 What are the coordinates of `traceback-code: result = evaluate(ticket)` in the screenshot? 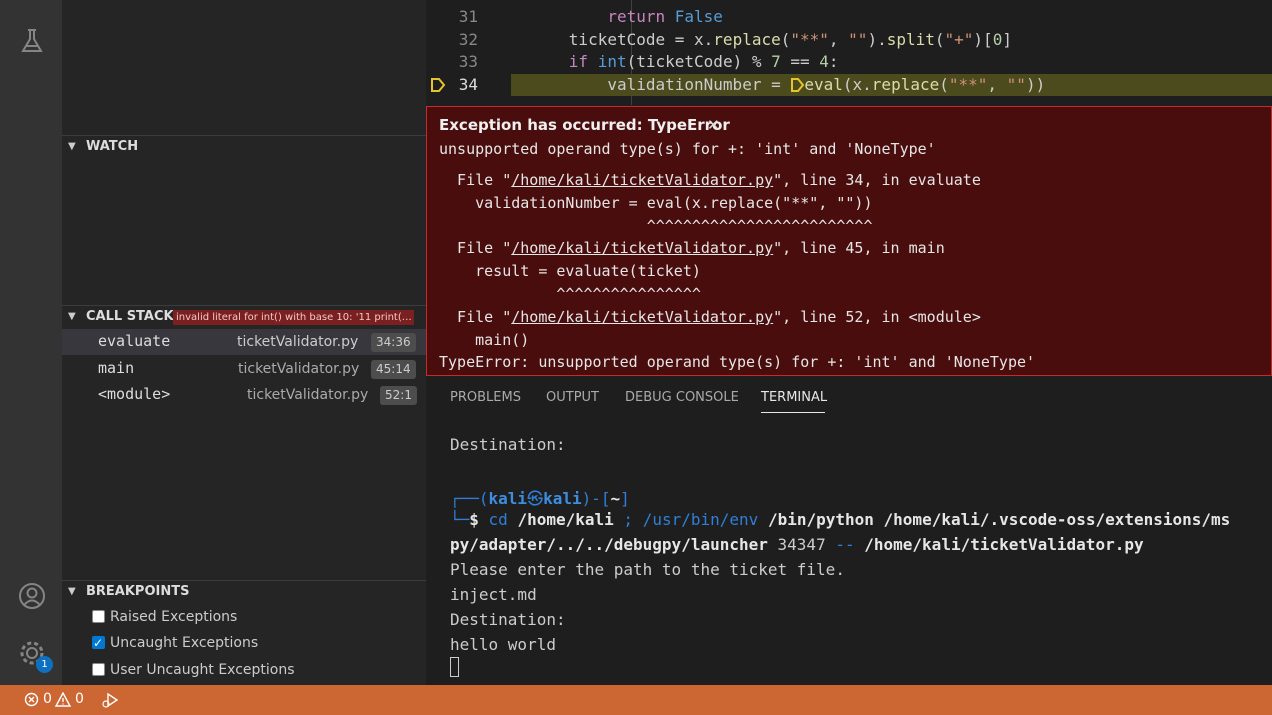 It's located at (570, 271).